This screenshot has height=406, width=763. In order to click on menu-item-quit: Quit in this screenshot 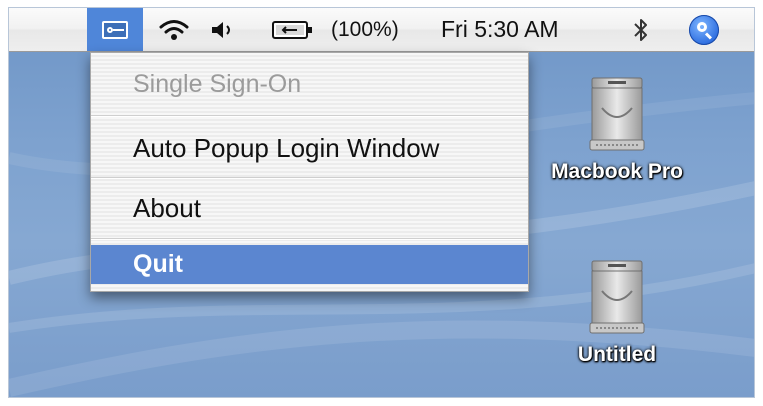, I will do `click(309, 264)`.